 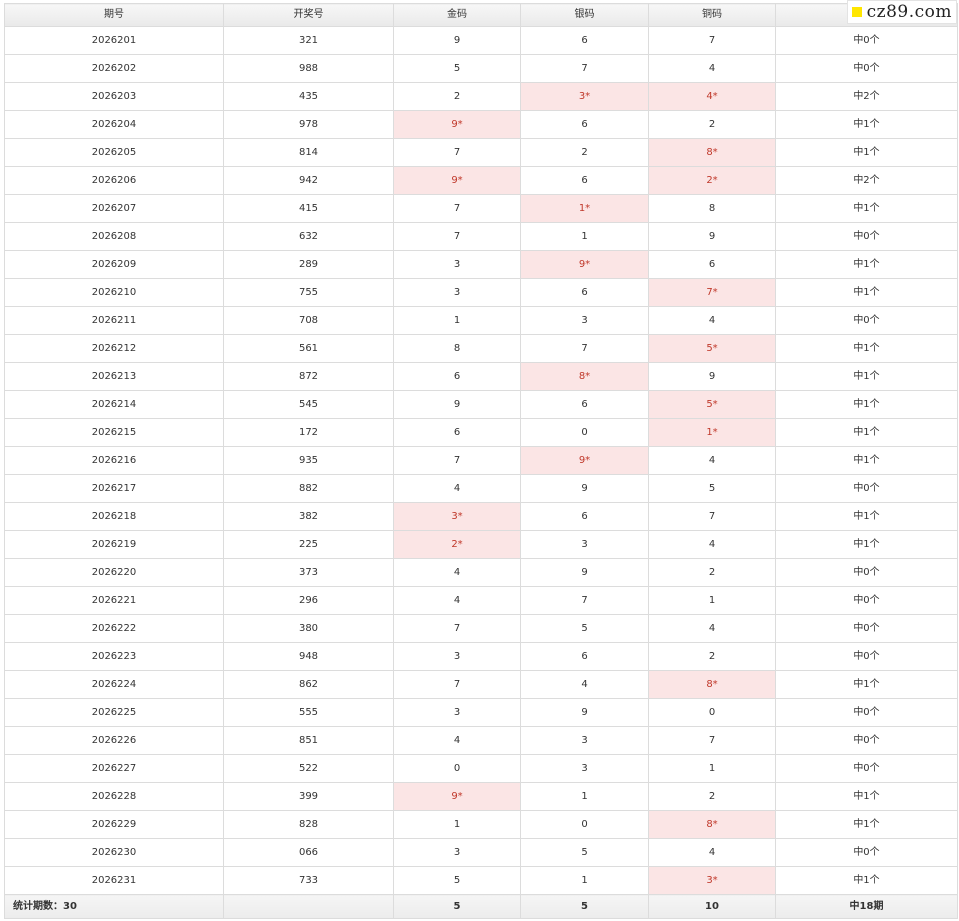 I want to click on cell-draw-number: 988, so click(x=308, y=68).